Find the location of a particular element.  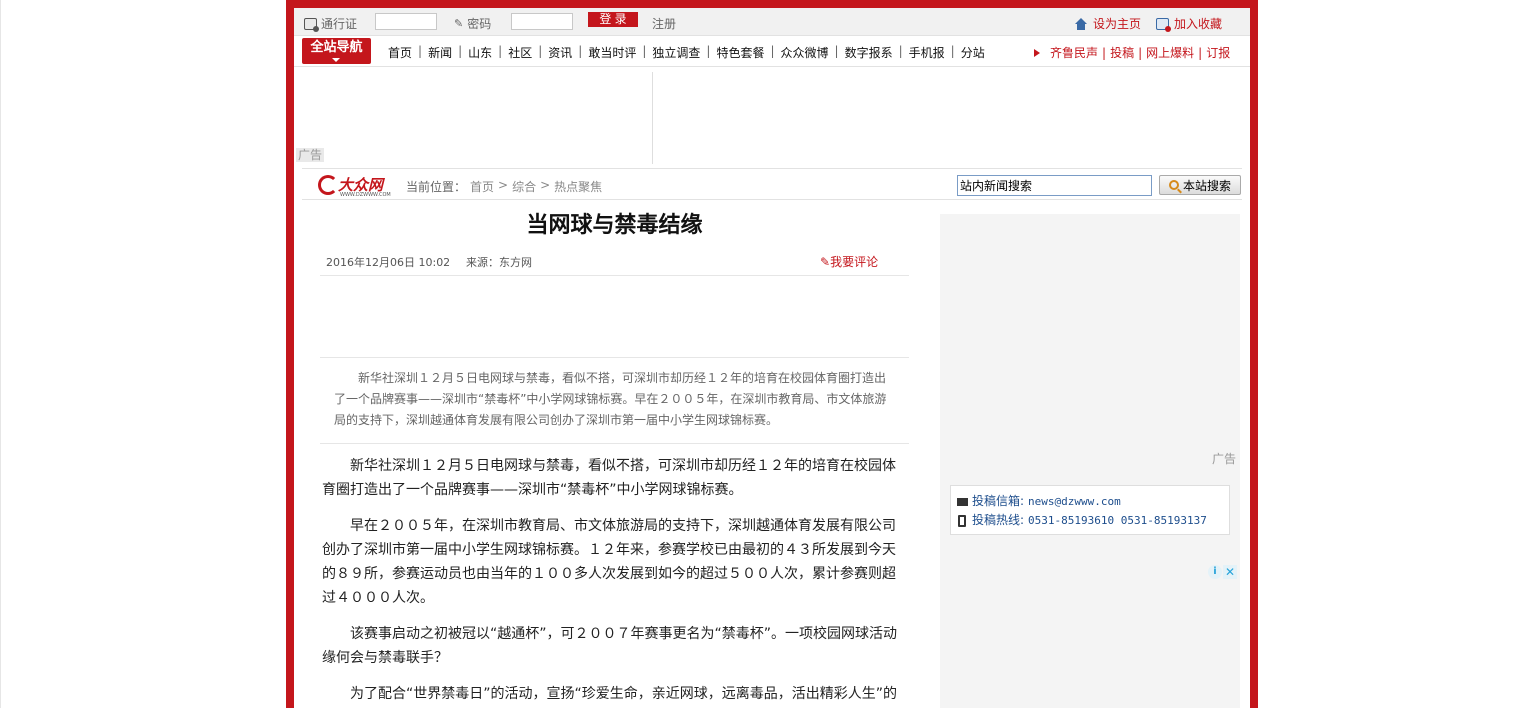

comment-link: ✎我要评论 is located at coordinates (849, 261).